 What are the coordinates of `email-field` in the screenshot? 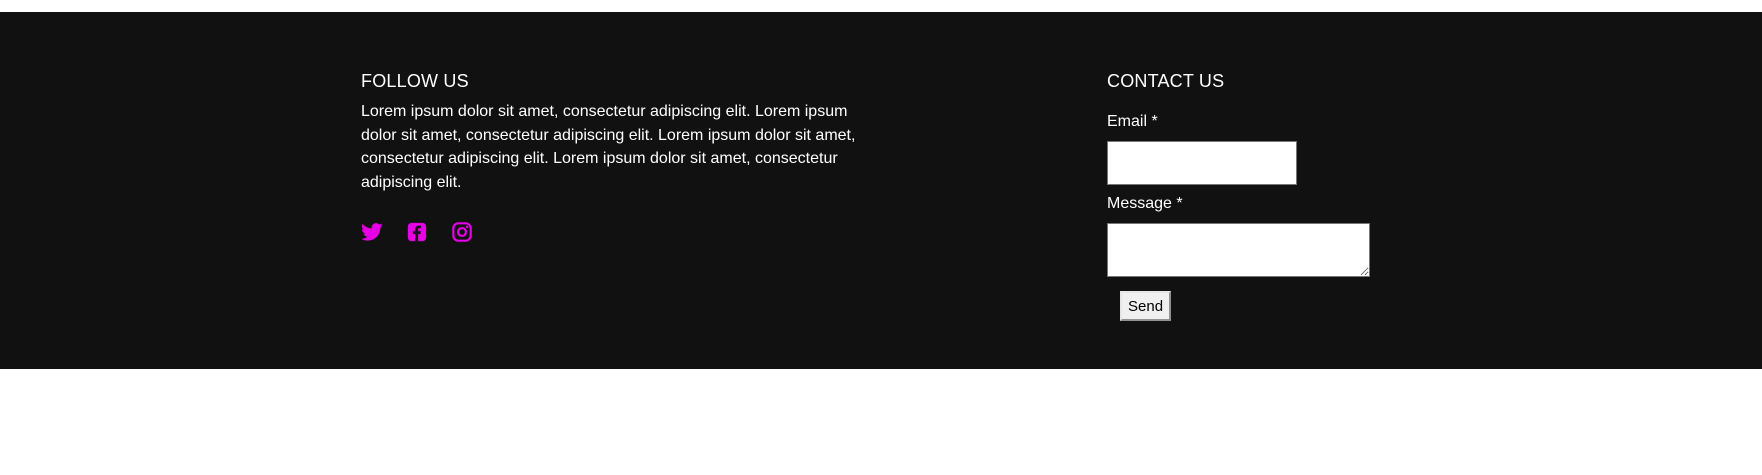 It's located at (1202, 163).